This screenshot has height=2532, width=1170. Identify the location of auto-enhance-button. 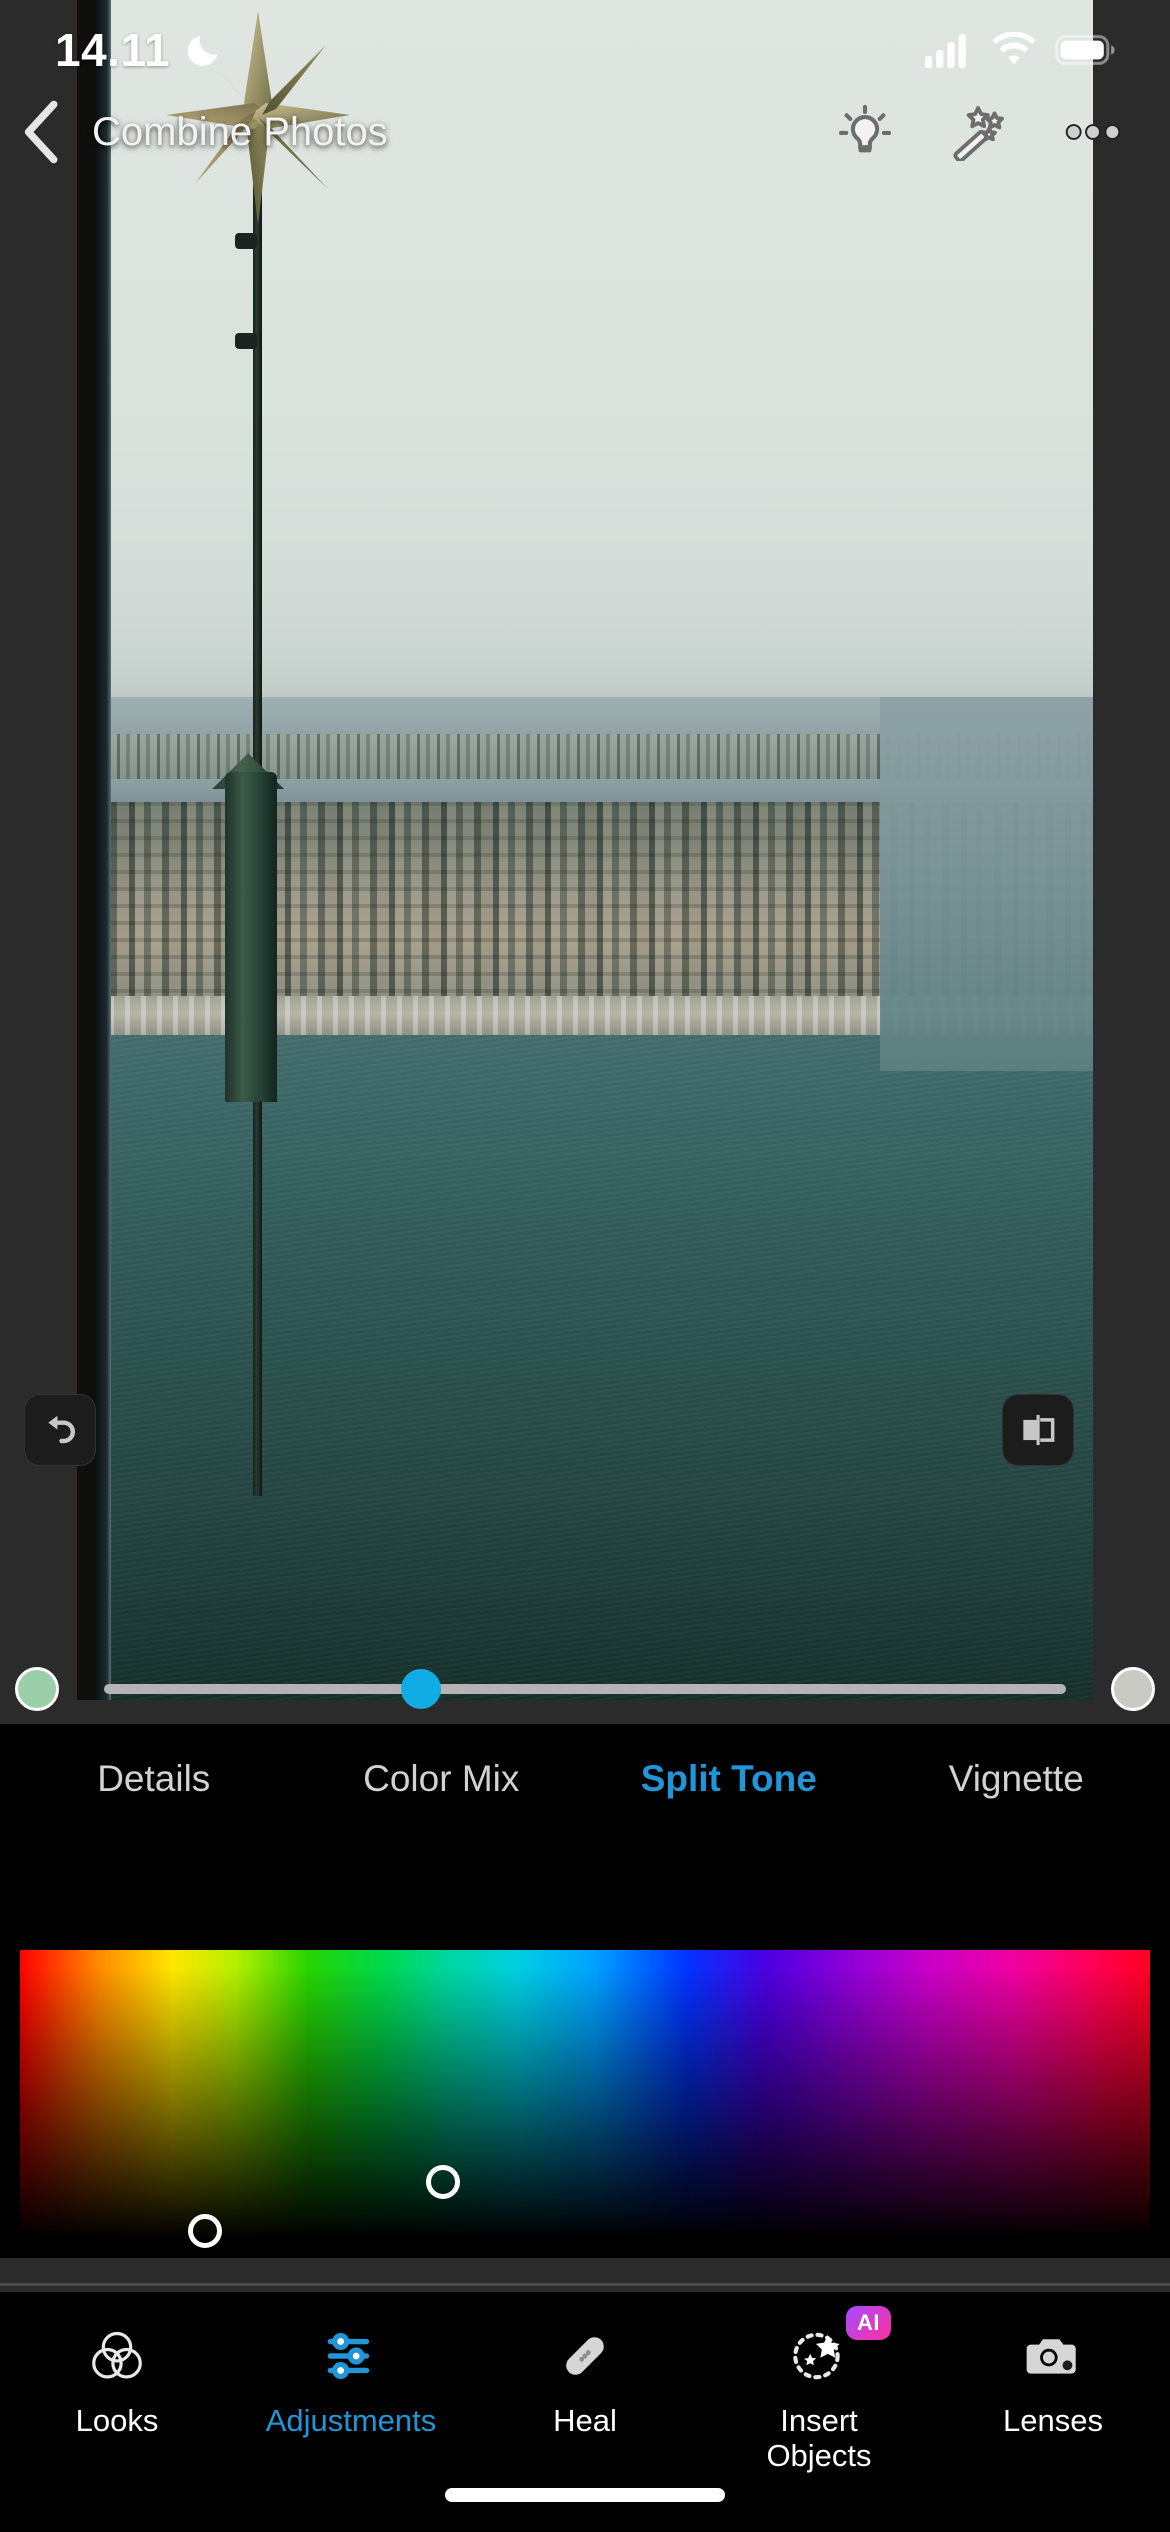
(979, 132).